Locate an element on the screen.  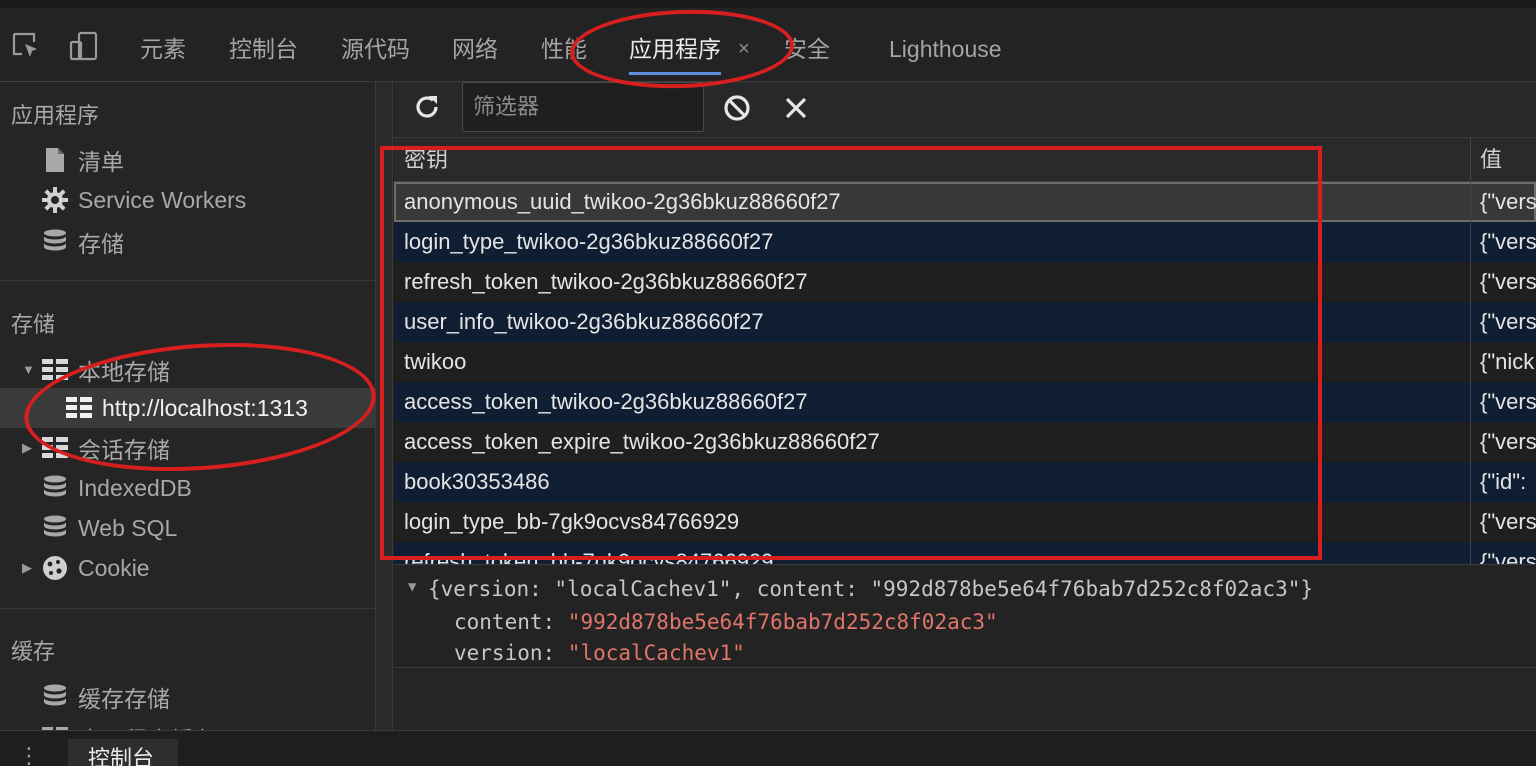
tab-application: 应用程序 is located at coordinates (675, 49).